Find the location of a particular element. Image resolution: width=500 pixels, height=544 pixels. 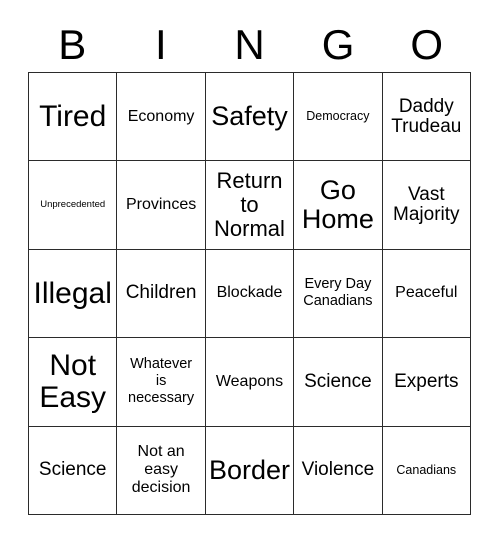

bingo-cell-label: Not an easy decision is located at coordinates (161, 469).